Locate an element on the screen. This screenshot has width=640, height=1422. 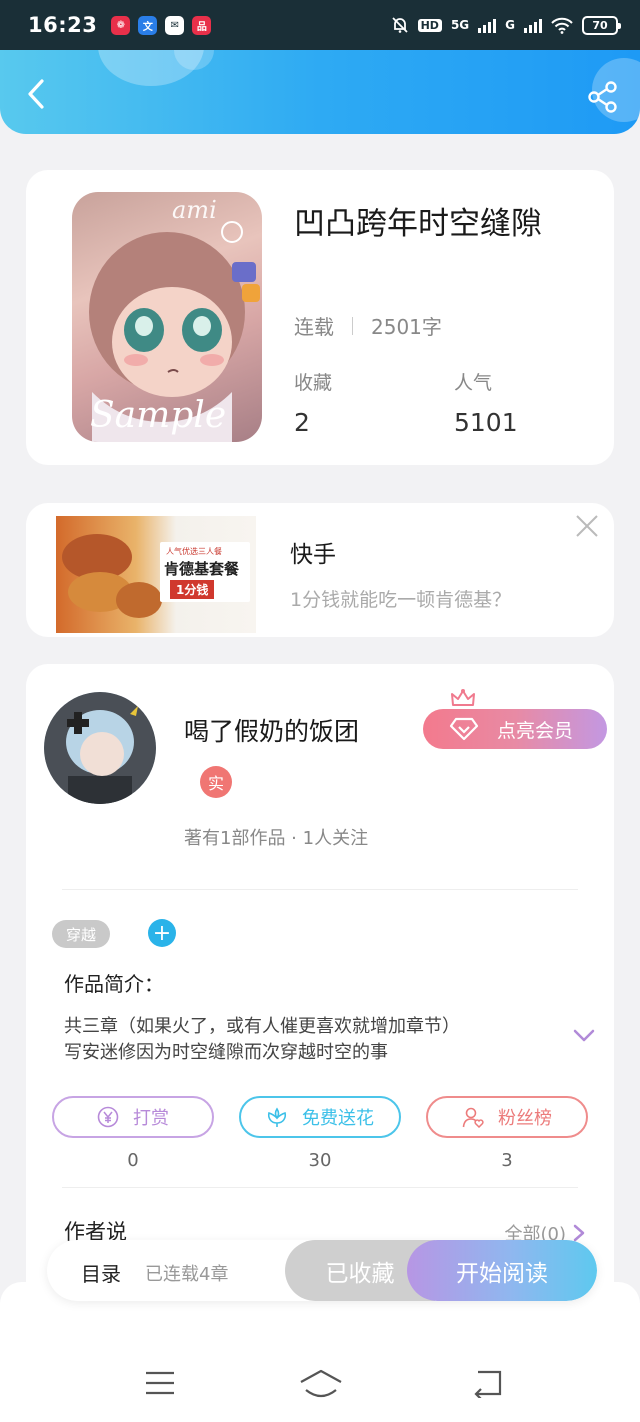
translate-app-icon: 文 is located at coordinates (148, 25).